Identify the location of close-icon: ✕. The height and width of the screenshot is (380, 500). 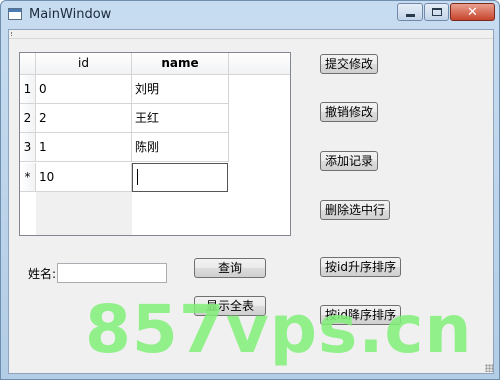
(472, 12).